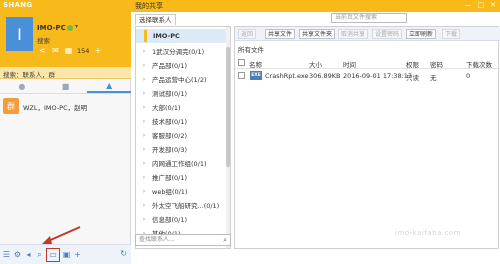  What do you see at coordinates (186, 206) in the screenshot?
I see `tree-item-label: 外太空飞船研究...(0/1)` at bounding box center [186, 206].